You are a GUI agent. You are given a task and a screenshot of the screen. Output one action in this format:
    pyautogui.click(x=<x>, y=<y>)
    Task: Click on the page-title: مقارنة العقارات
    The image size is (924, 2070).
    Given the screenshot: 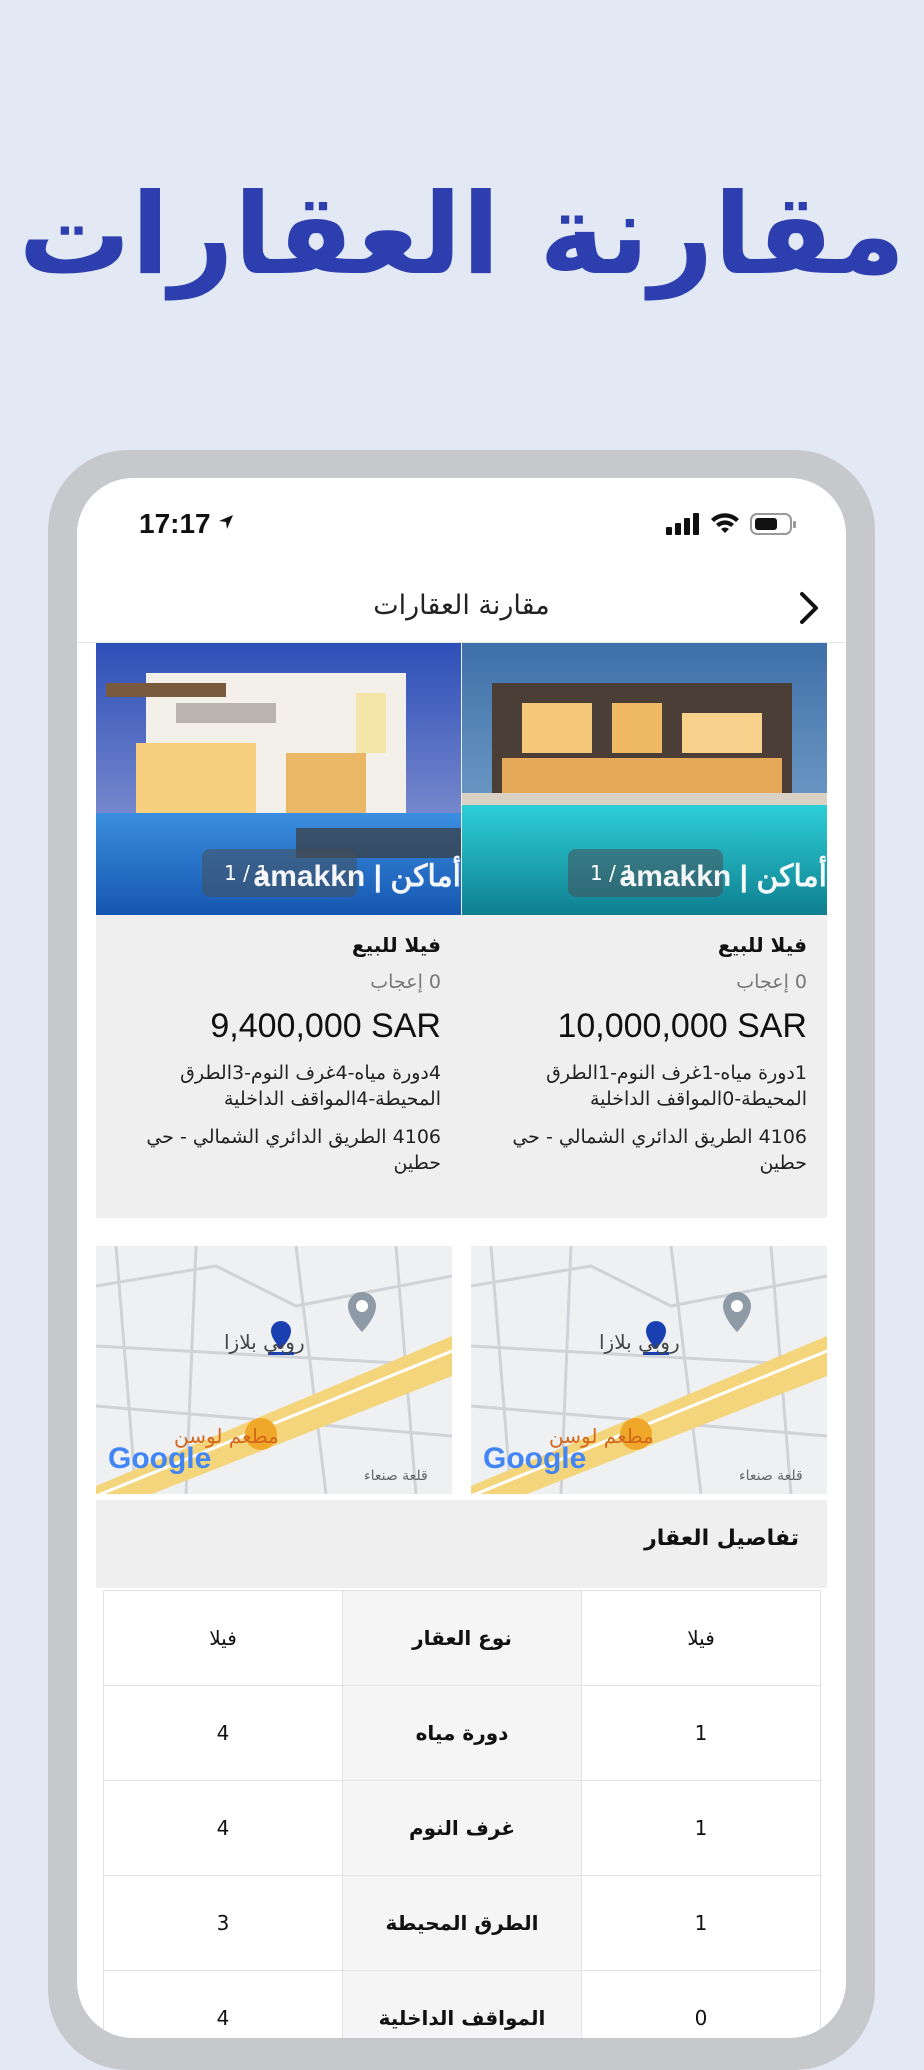 What is the action you would take?
    pyautogui.click(x=461, y=605)
    